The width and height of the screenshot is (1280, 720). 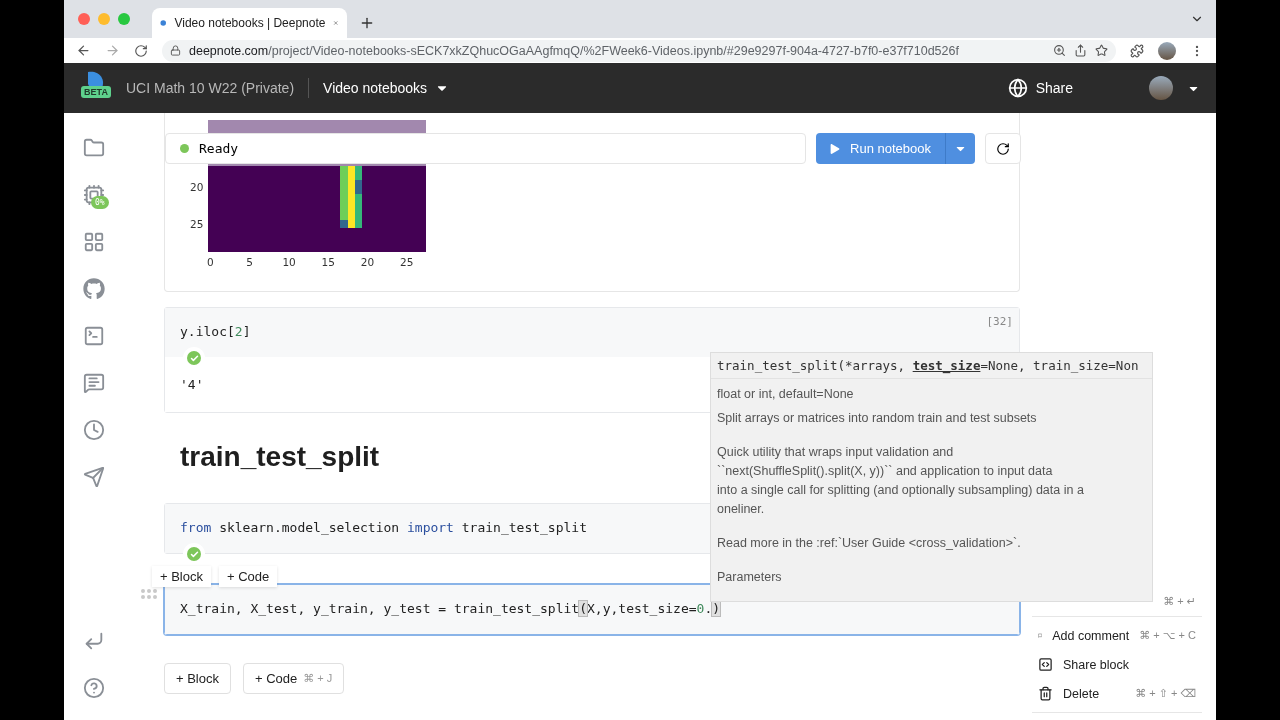 I want to click on doc-paragraph: Read more in the :ref:`User Guide <cross_validation>`., so click(x=869, y=543).